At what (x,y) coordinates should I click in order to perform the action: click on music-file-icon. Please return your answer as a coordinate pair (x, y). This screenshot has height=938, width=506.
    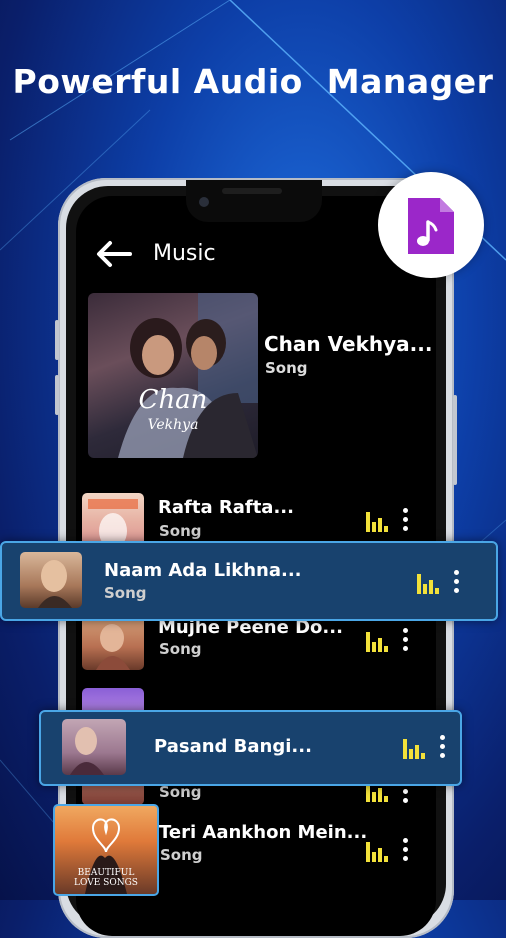
    Looking at the image, I should click on (431, 226).